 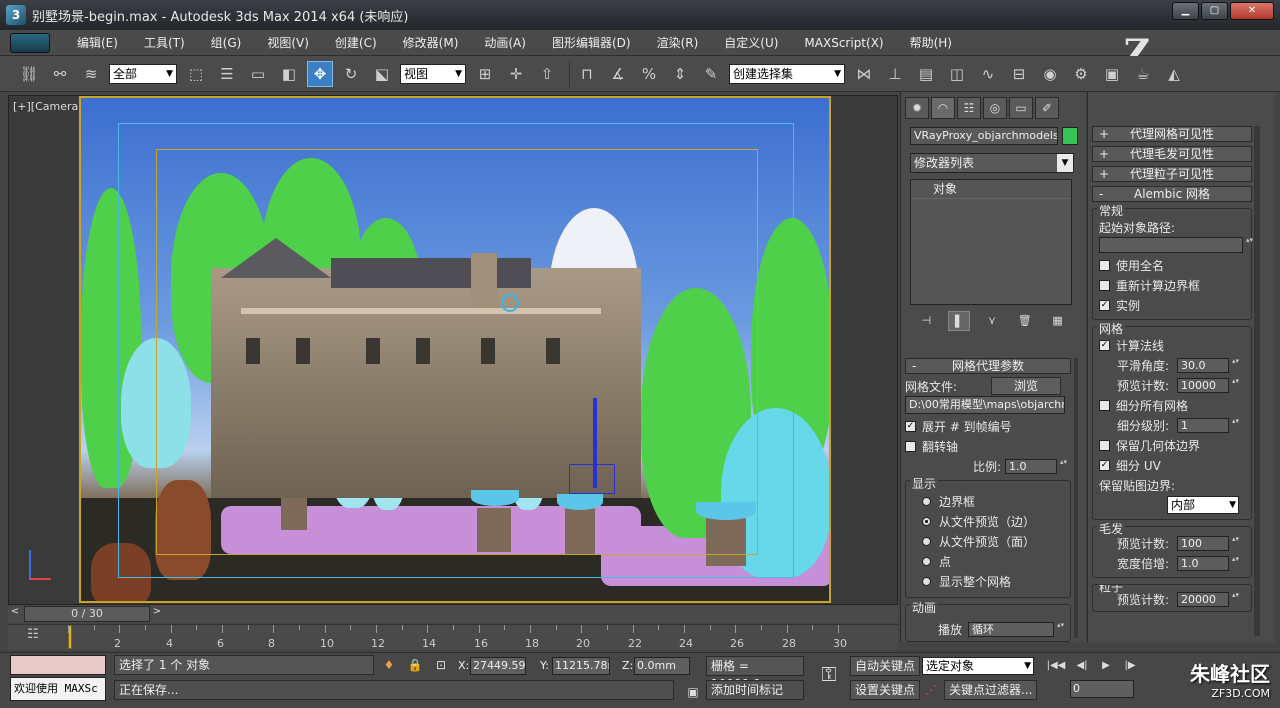 What do you see at coordinates (985, 405) in the screenshot?
I see `file-path-field: D:\00常用模型\maps\objarchm` at bounding box center [985, 405].